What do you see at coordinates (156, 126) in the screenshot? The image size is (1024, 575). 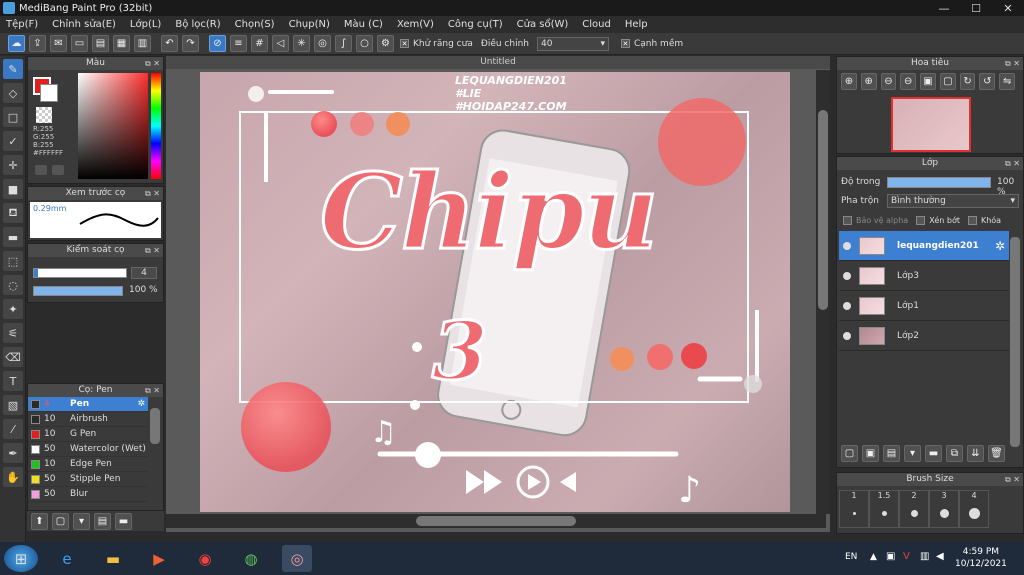 I see `hue-slider` at bounding box center [156, 126].